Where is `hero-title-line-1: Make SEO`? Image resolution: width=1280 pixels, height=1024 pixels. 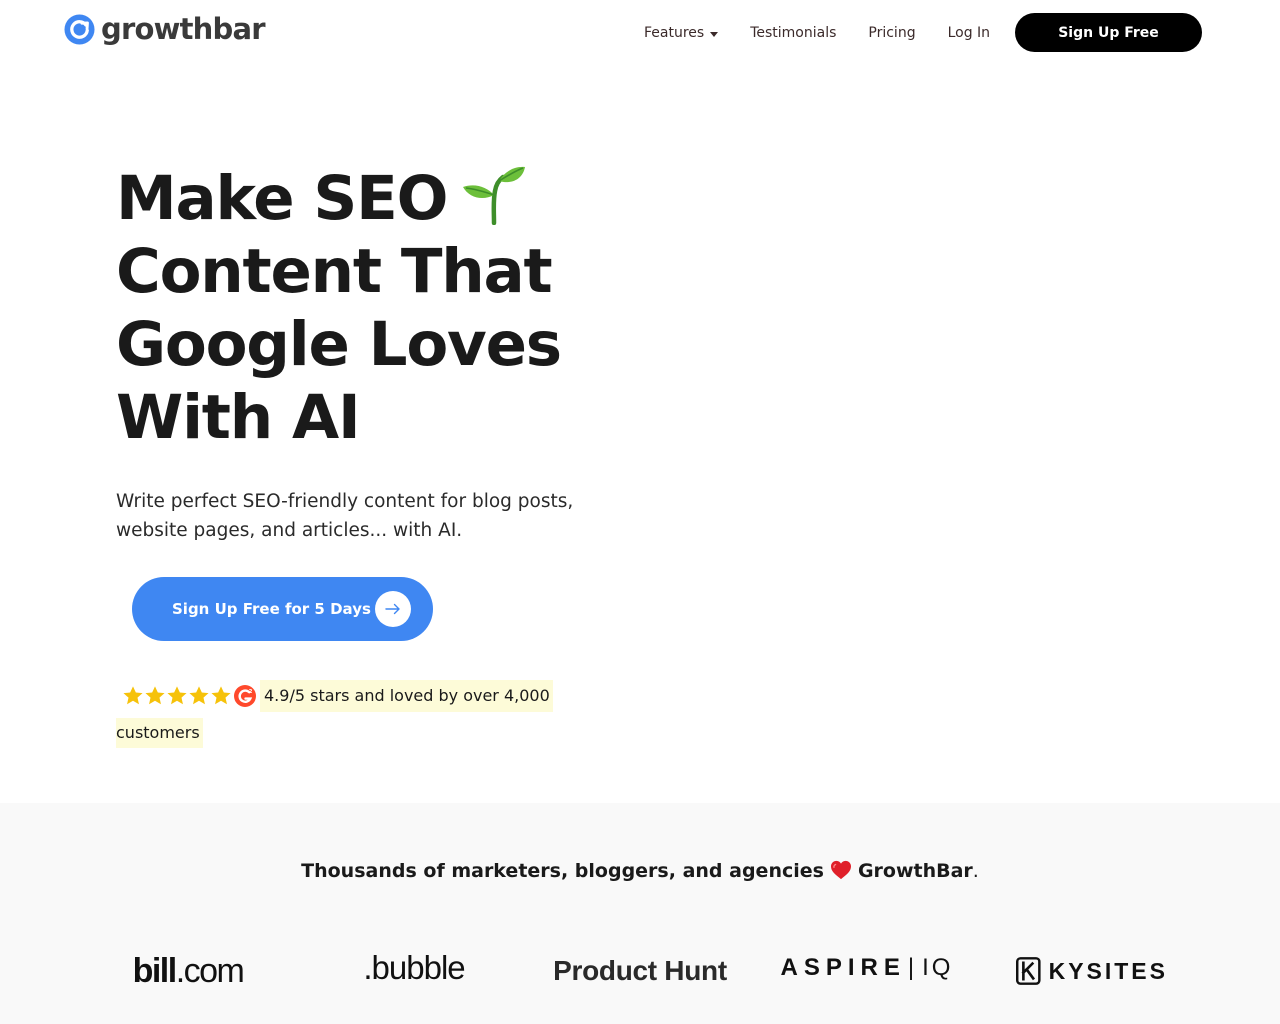 hero-title-line-1: Make SEO is located at coordinates (376, 198).